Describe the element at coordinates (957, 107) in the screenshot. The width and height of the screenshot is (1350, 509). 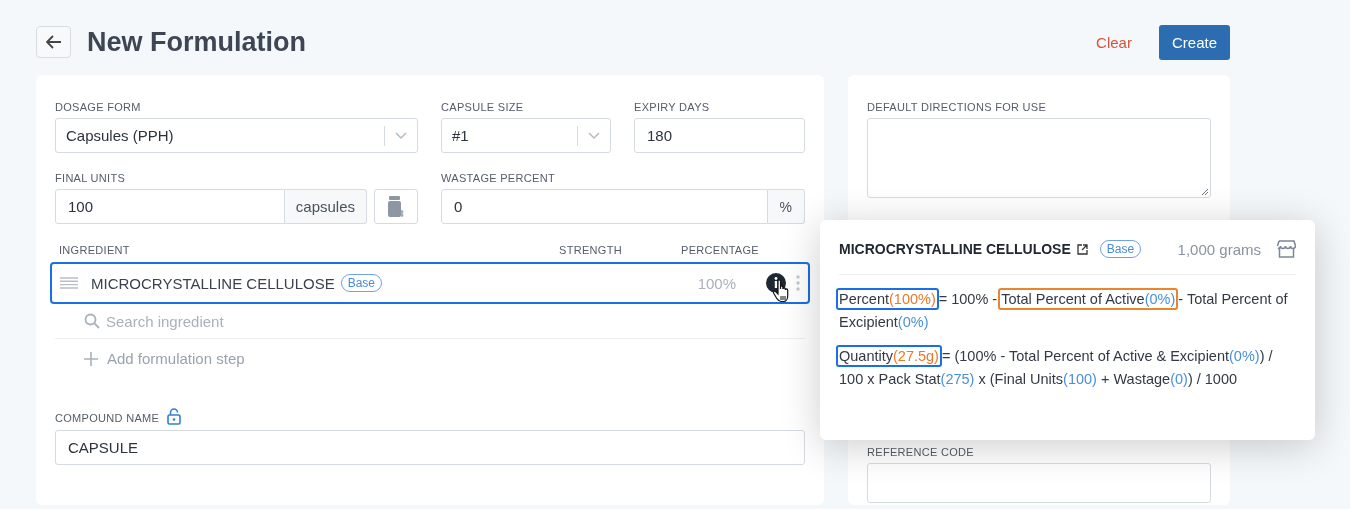
I see `field-label: DEFAULT DIRECTIONS FOR USE` at that location.